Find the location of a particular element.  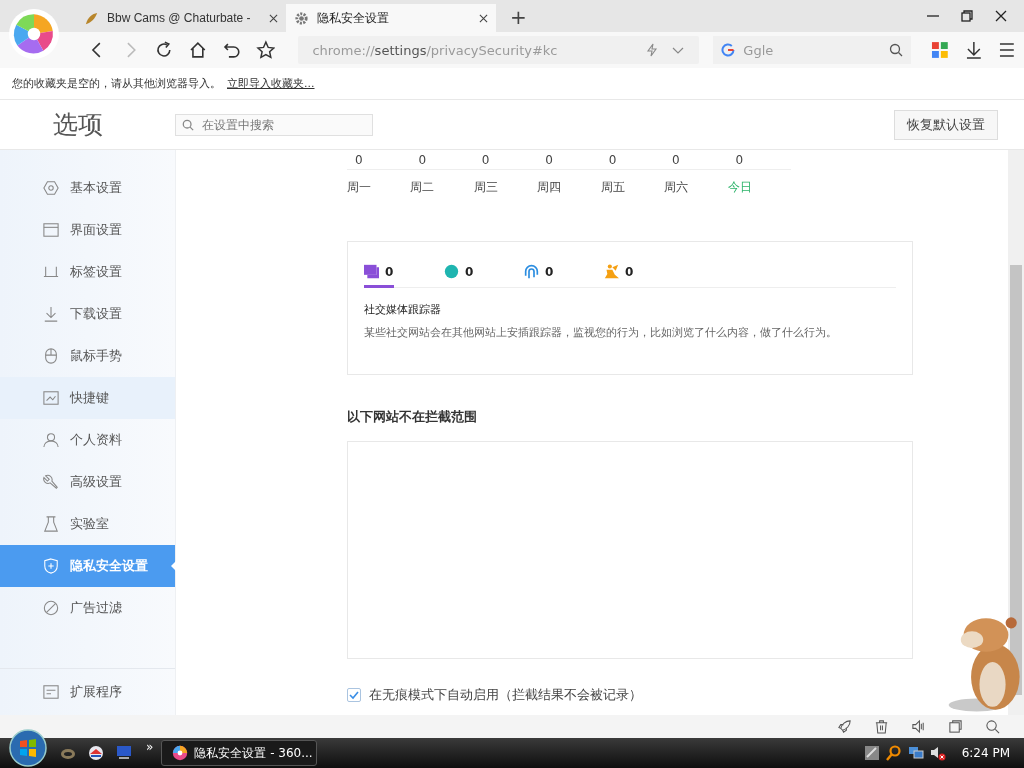

sidebar-item: 实验室 is located at coordinates (87, 524).